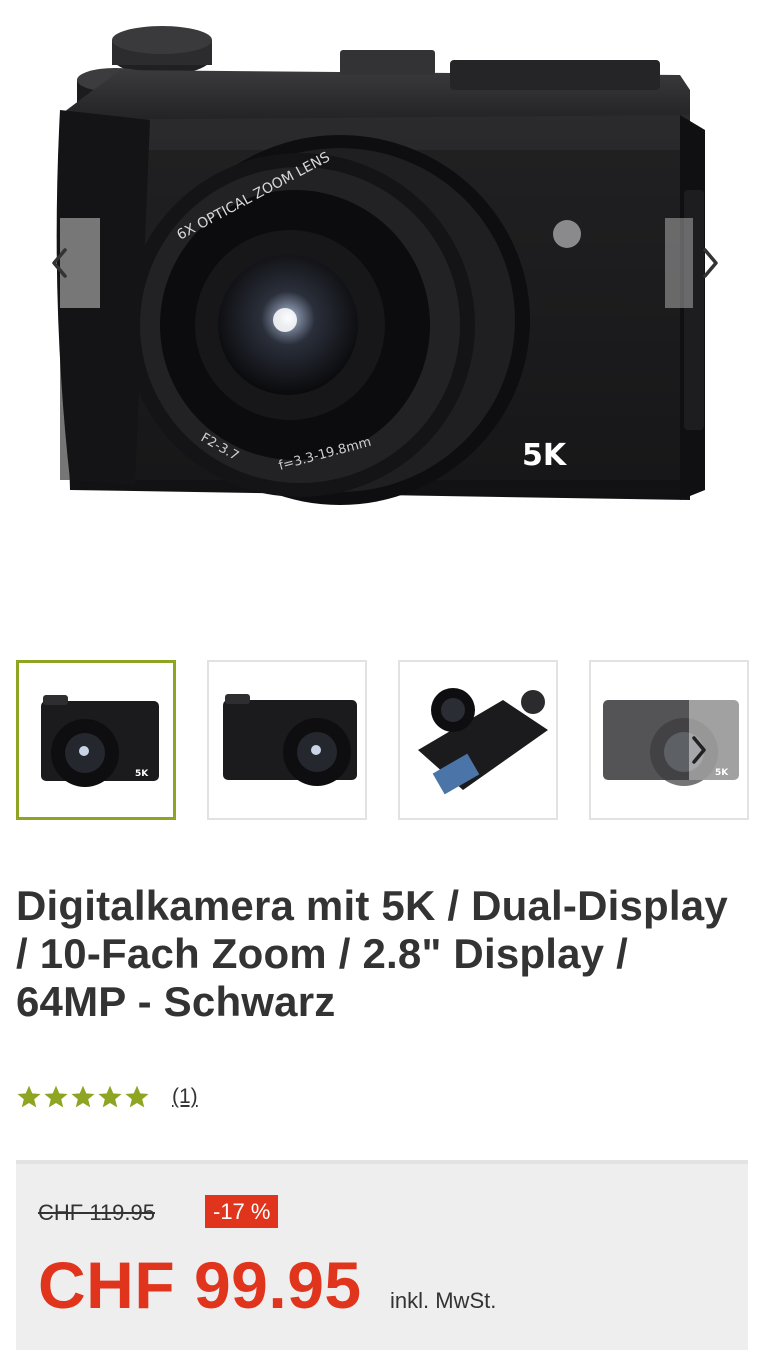 The image size is (764, 1350). Describe the element at coordinates (545, 455) in the screenshot. I see `5k-badge: 5K` at that location.